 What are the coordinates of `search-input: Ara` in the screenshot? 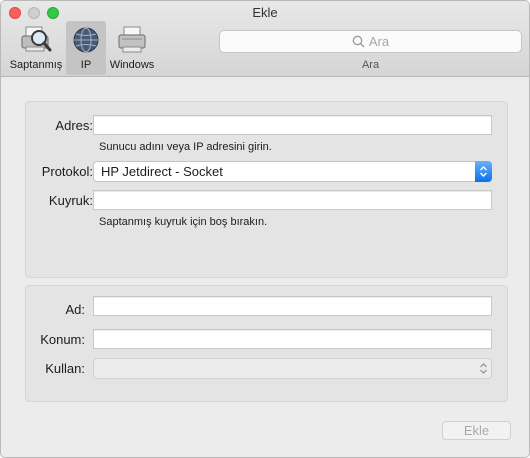 It's located at (370, 41).